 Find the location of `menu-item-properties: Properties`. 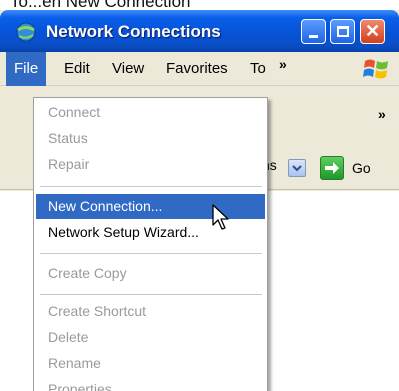

menu-item-properties: Properties is located at coordinates (150, 384).